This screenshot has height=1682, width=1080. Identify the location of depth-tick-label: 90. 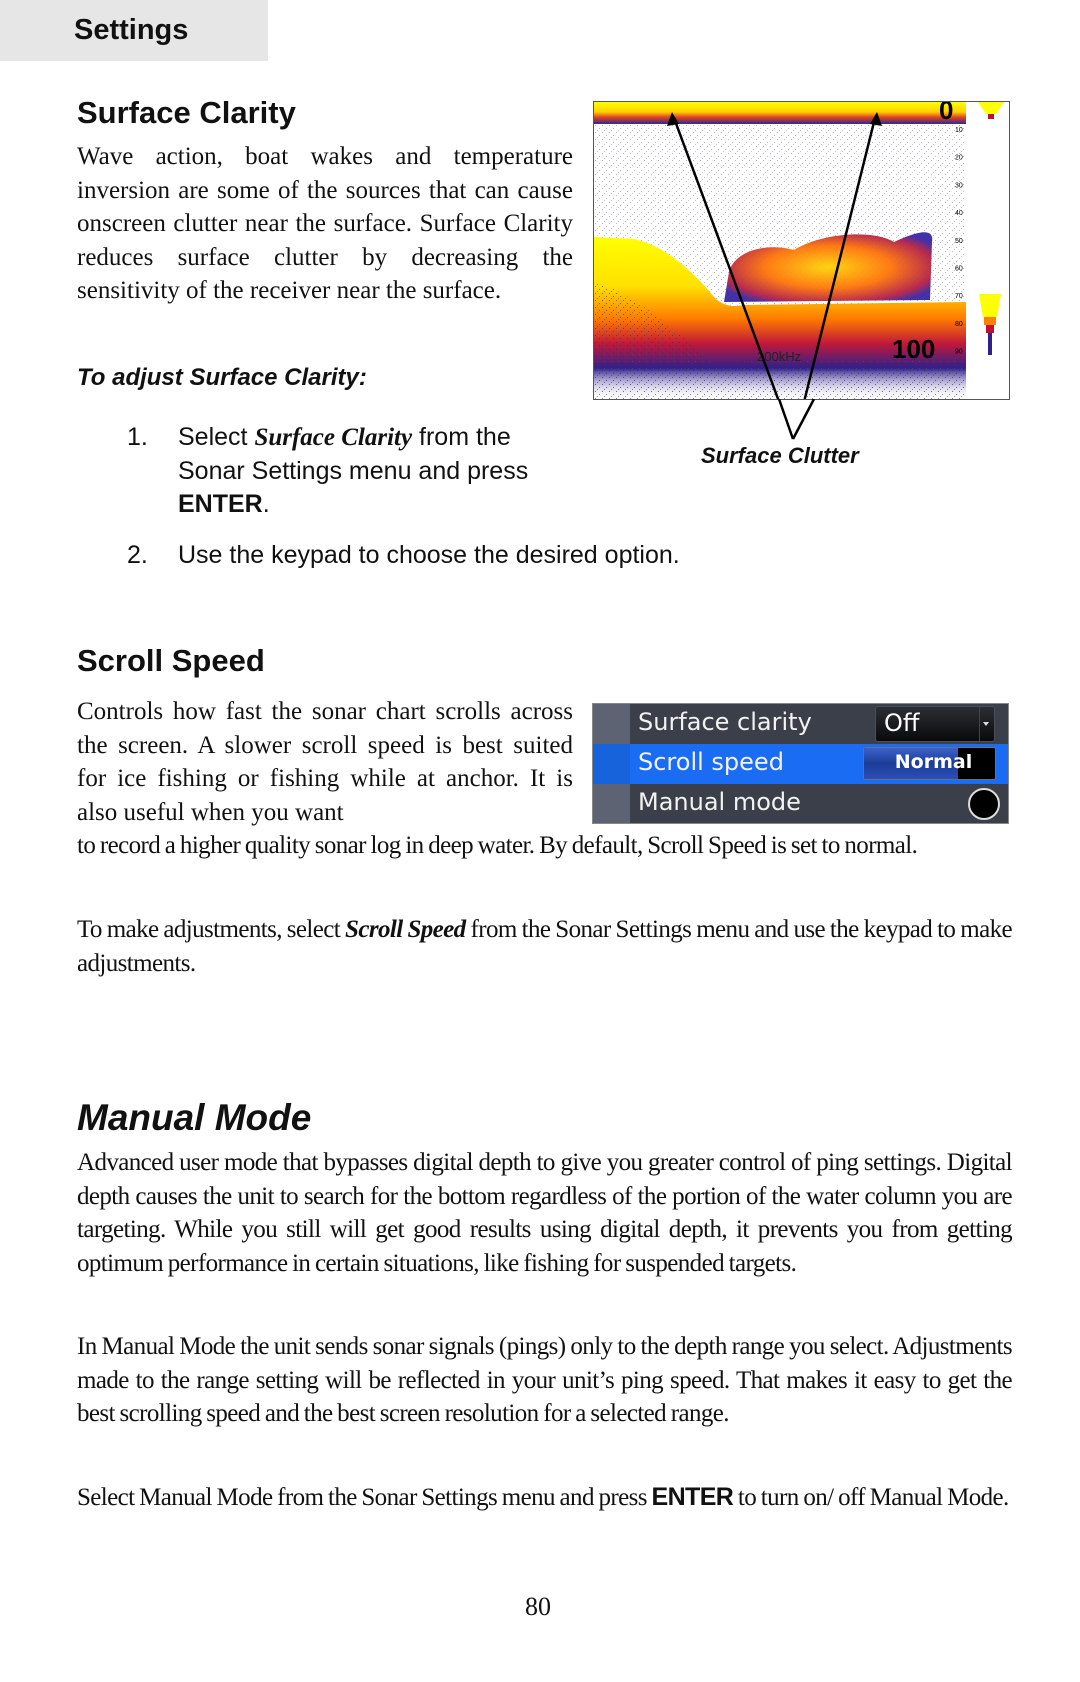
(959, 352).